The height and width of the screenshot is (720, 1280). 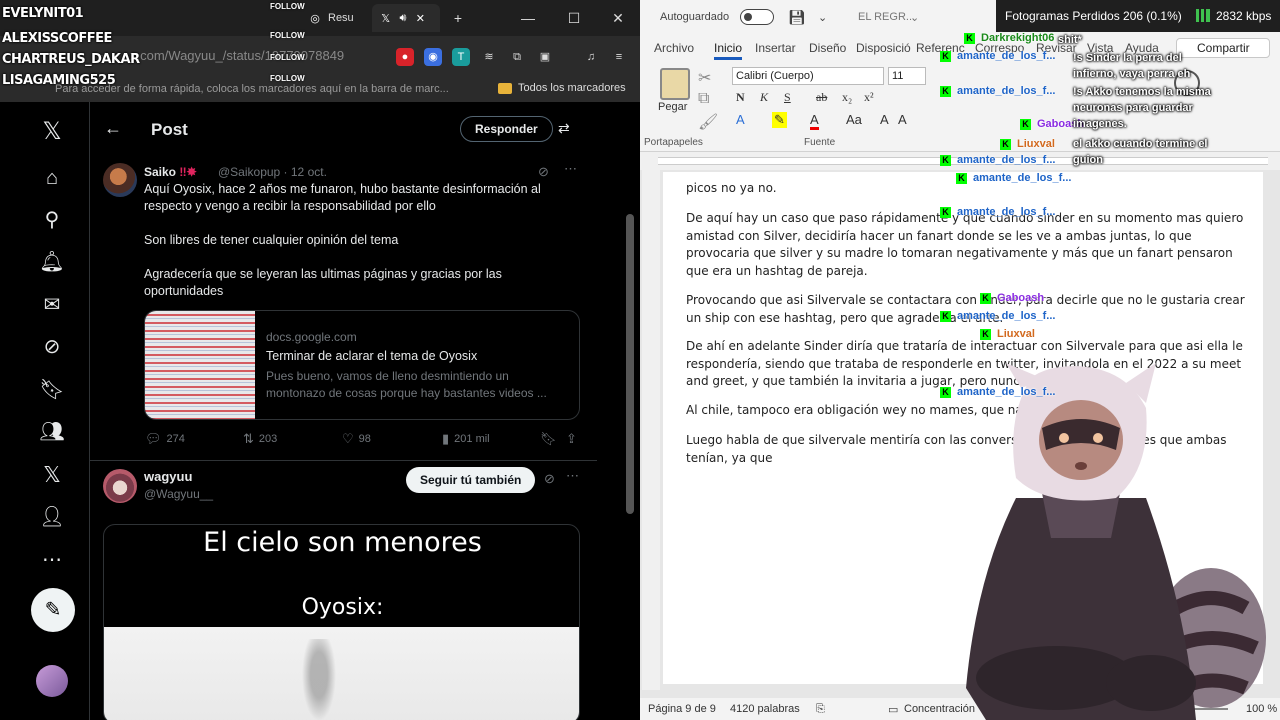 What do you see at coordinates (966, 189) in the screenshot?
I see `doc-paragraph: picos no ya no.` at bounding box center [966, 189].